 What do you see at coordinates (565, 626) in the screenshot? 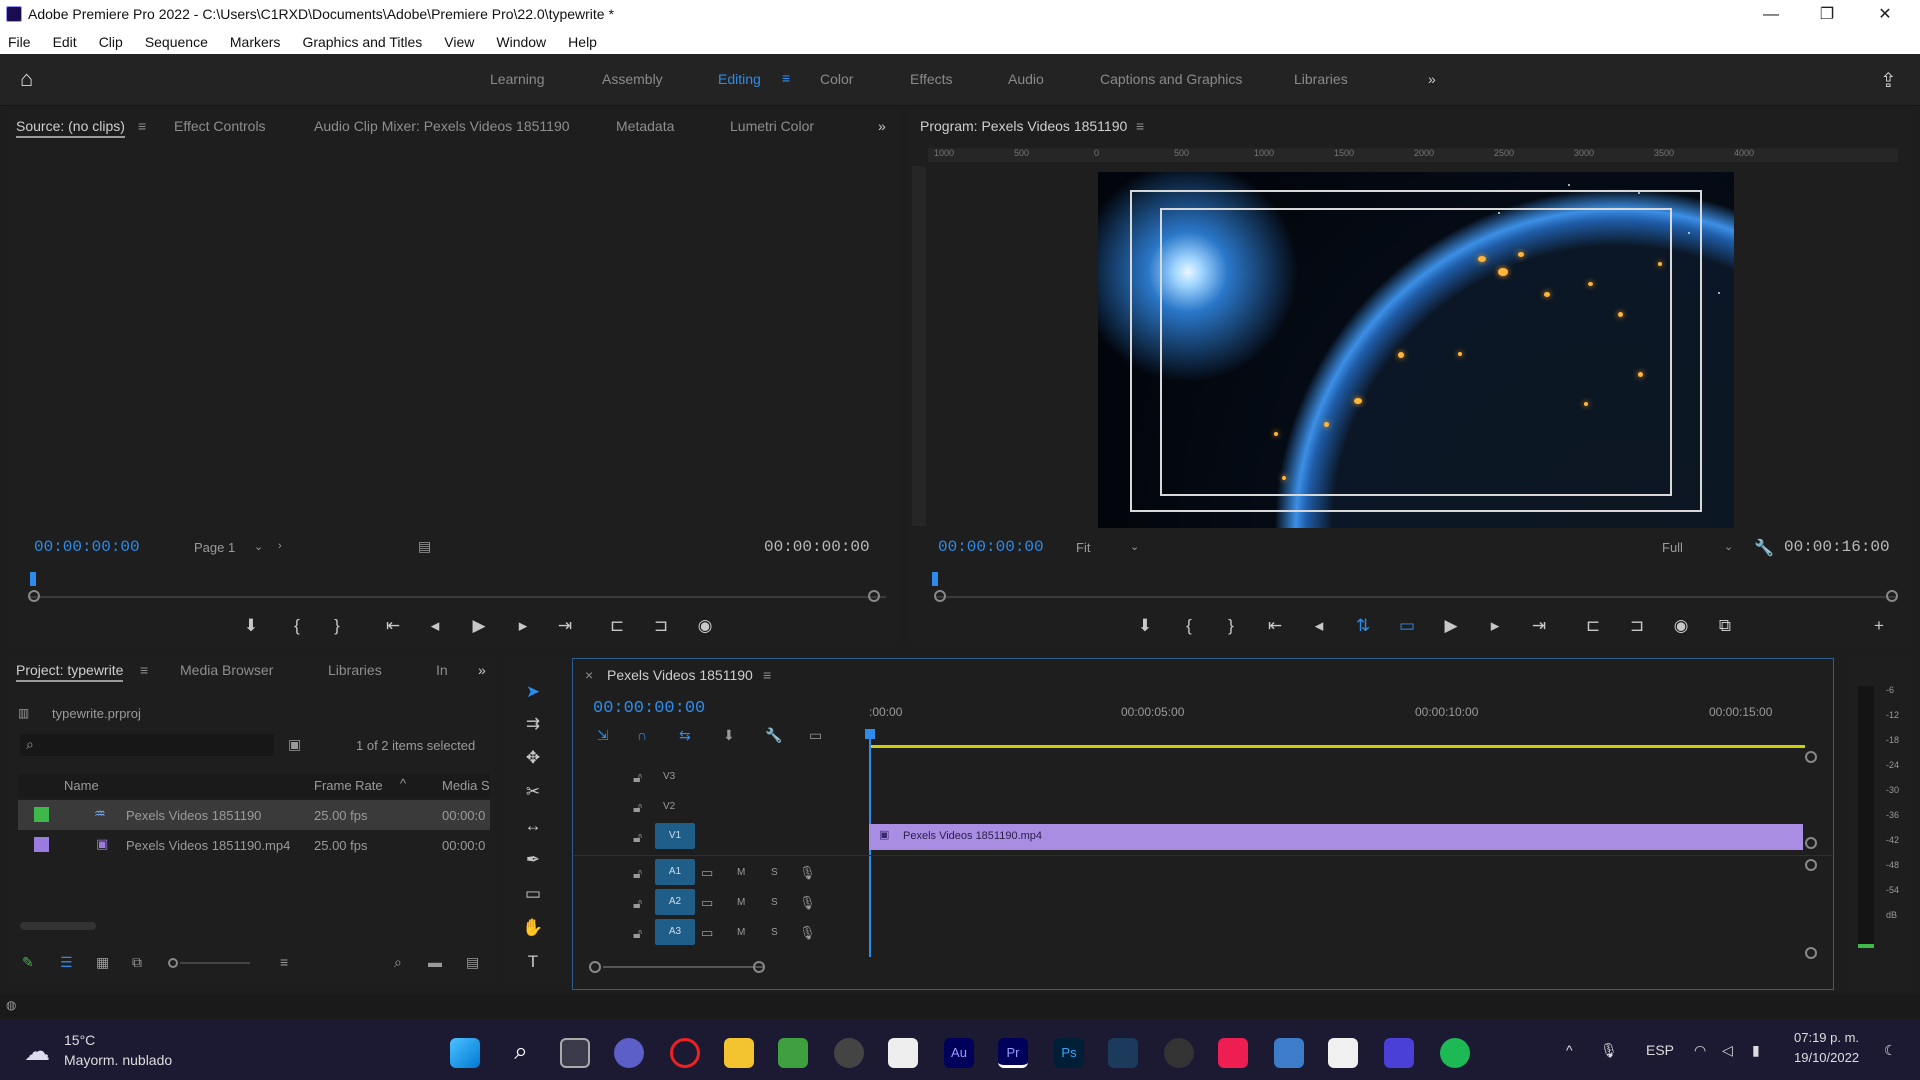
I see `go-to-out-icon: ⇥` at bounding box center [565, 626].